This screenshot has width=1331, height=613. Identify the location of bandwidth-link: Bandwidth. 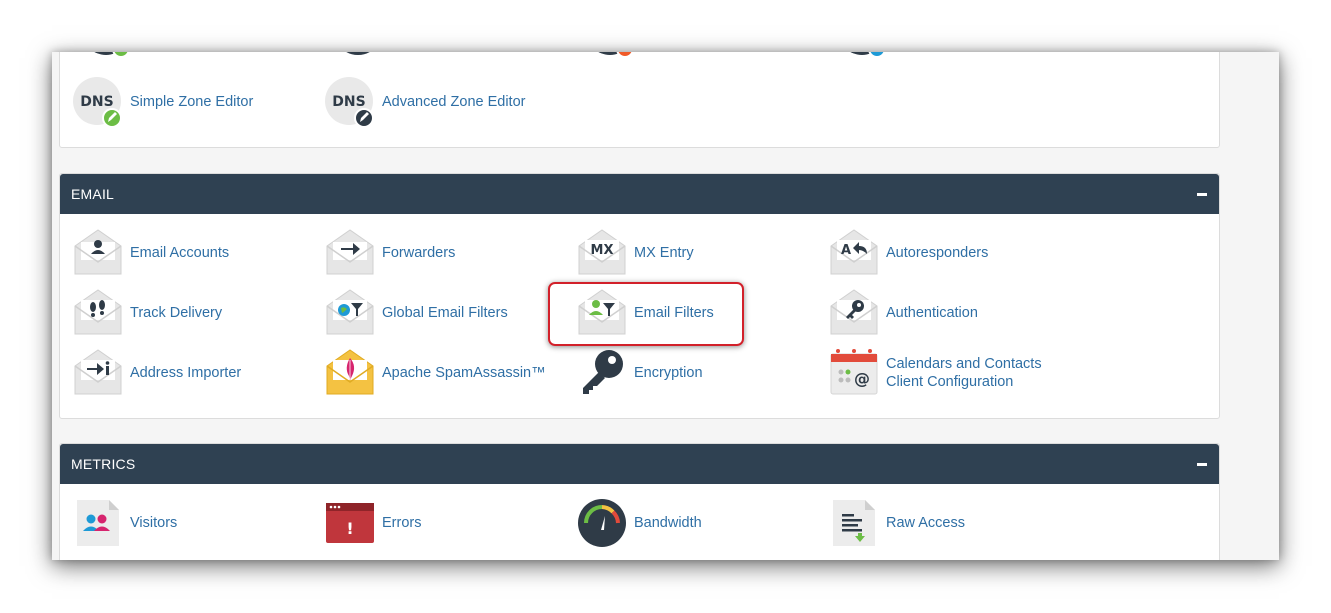
(639, 523).